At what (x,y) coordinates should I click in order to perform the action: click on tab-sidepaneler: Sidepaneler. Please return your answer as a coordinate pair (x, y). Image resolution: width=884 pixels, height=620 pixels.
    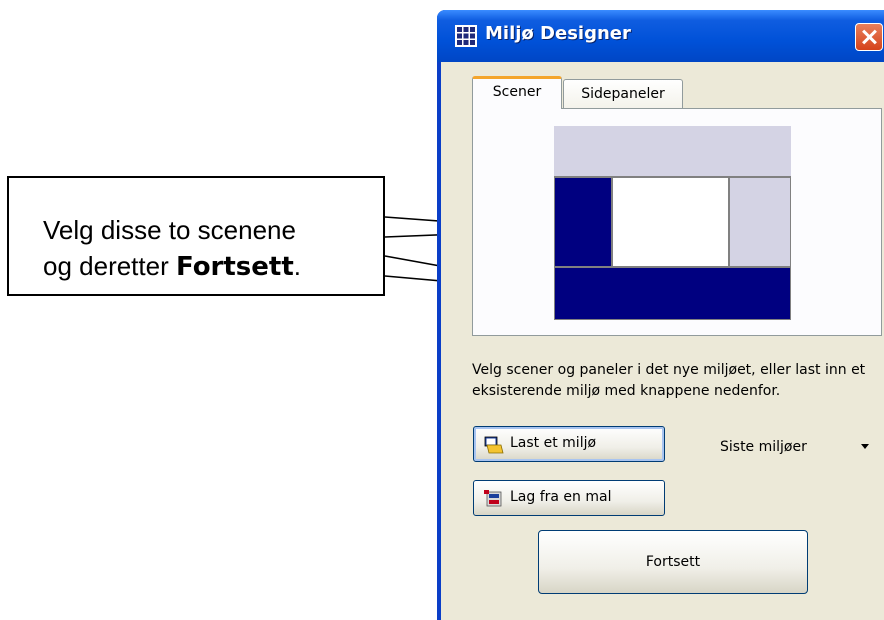
    Looking at the image, I should click on (623, 94).